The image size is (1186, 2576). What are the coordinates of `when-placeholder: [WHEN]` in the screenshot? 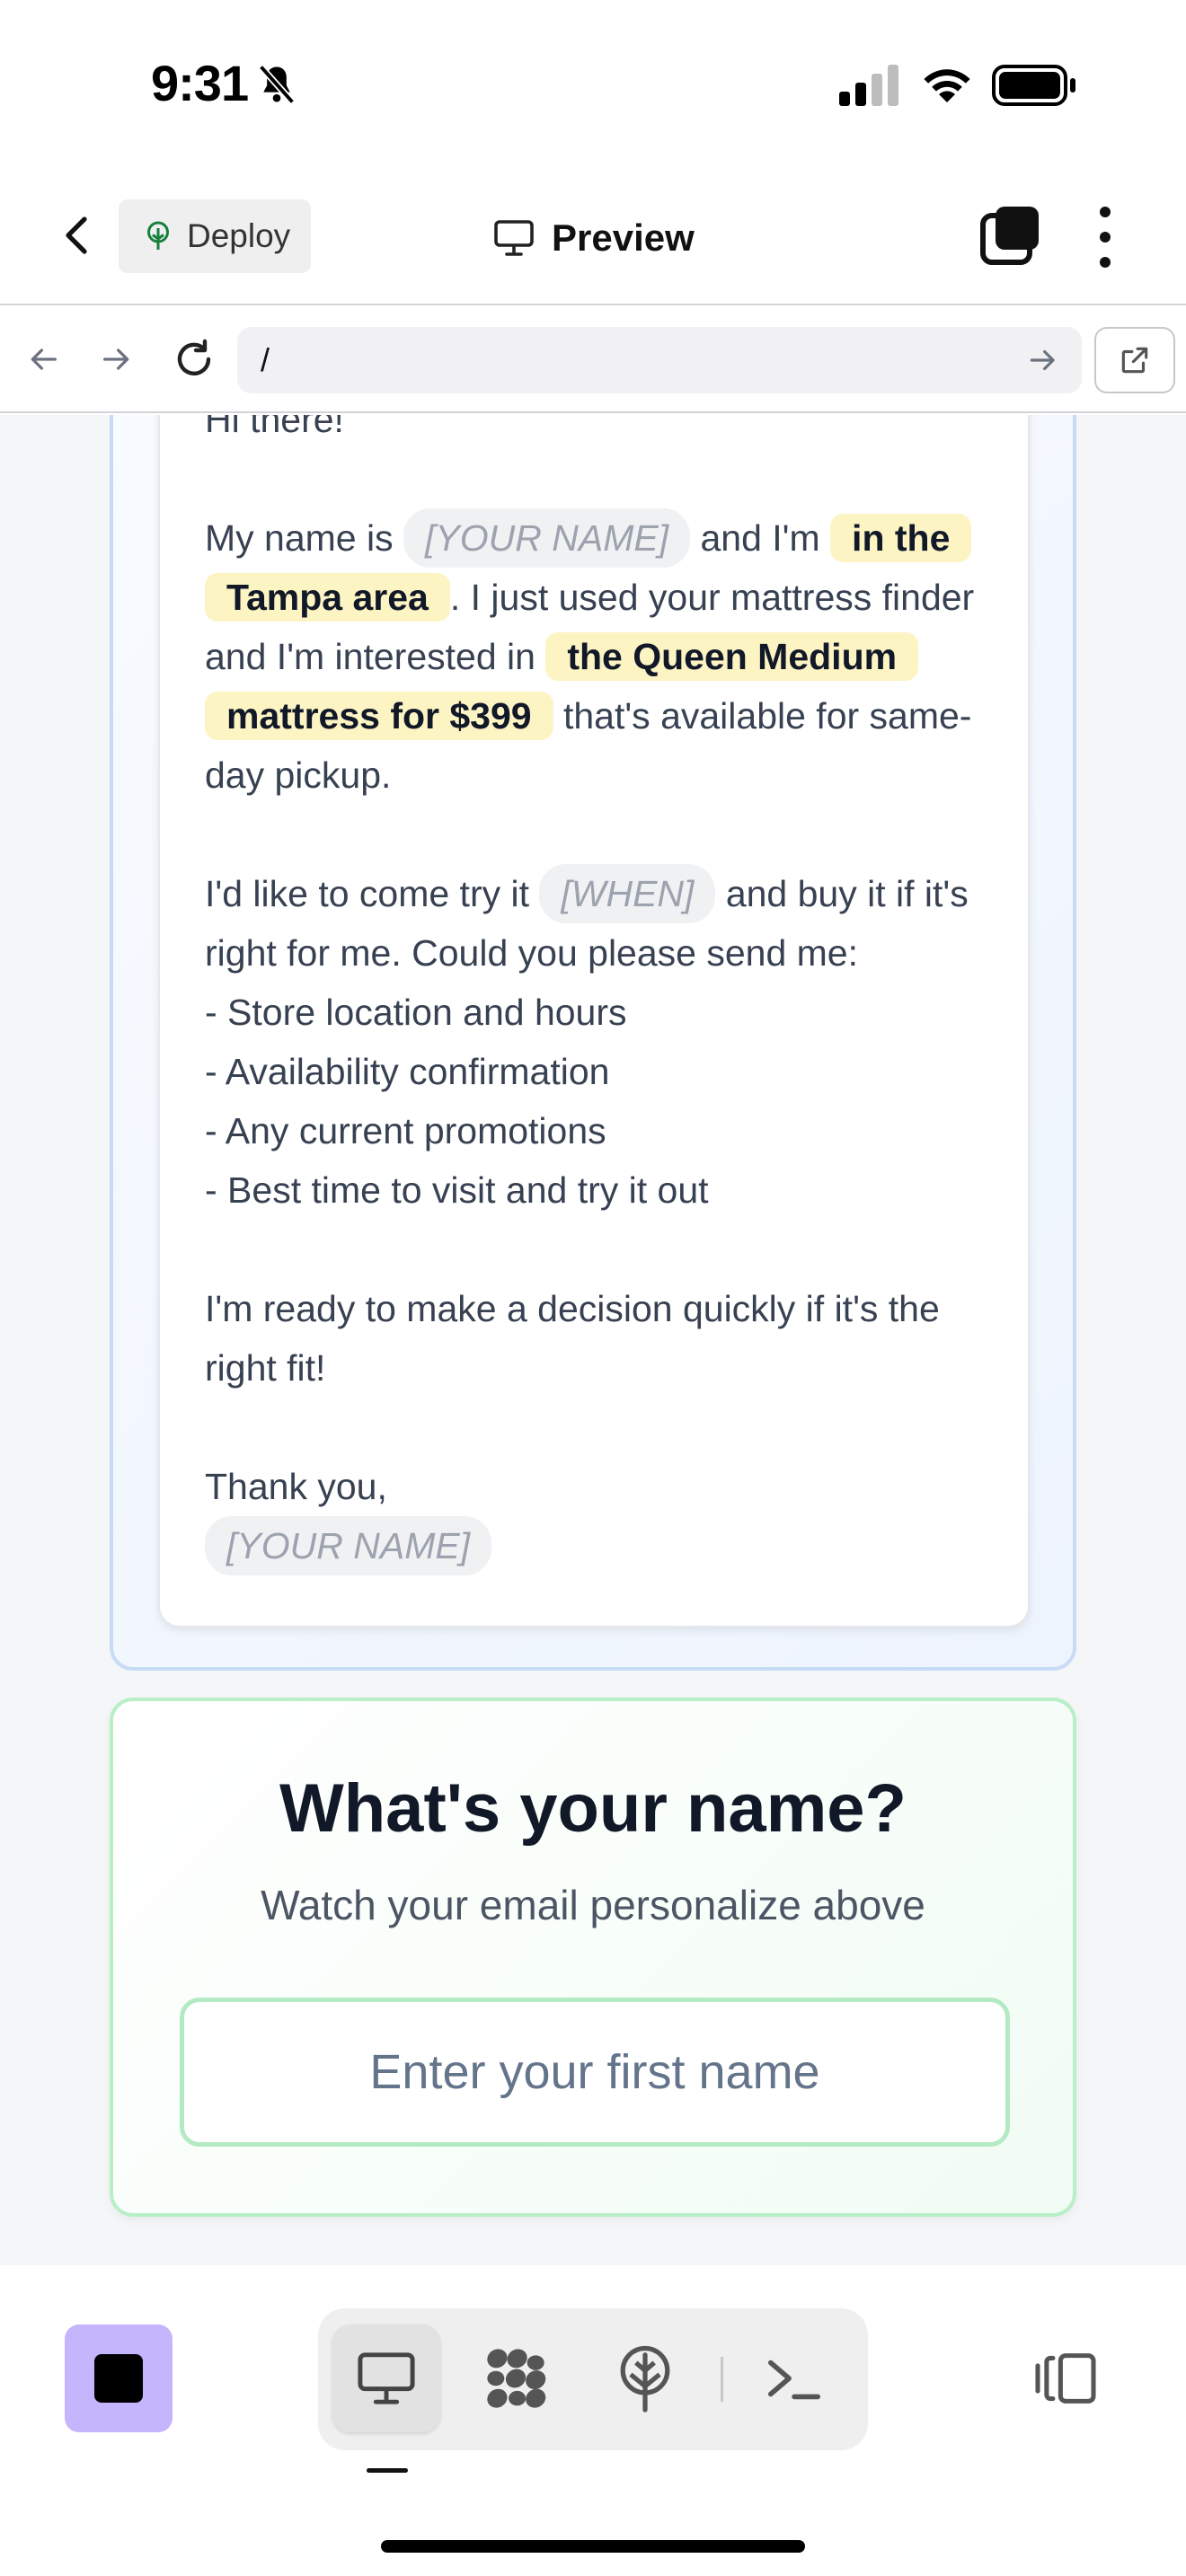 It's located at (627, 893).